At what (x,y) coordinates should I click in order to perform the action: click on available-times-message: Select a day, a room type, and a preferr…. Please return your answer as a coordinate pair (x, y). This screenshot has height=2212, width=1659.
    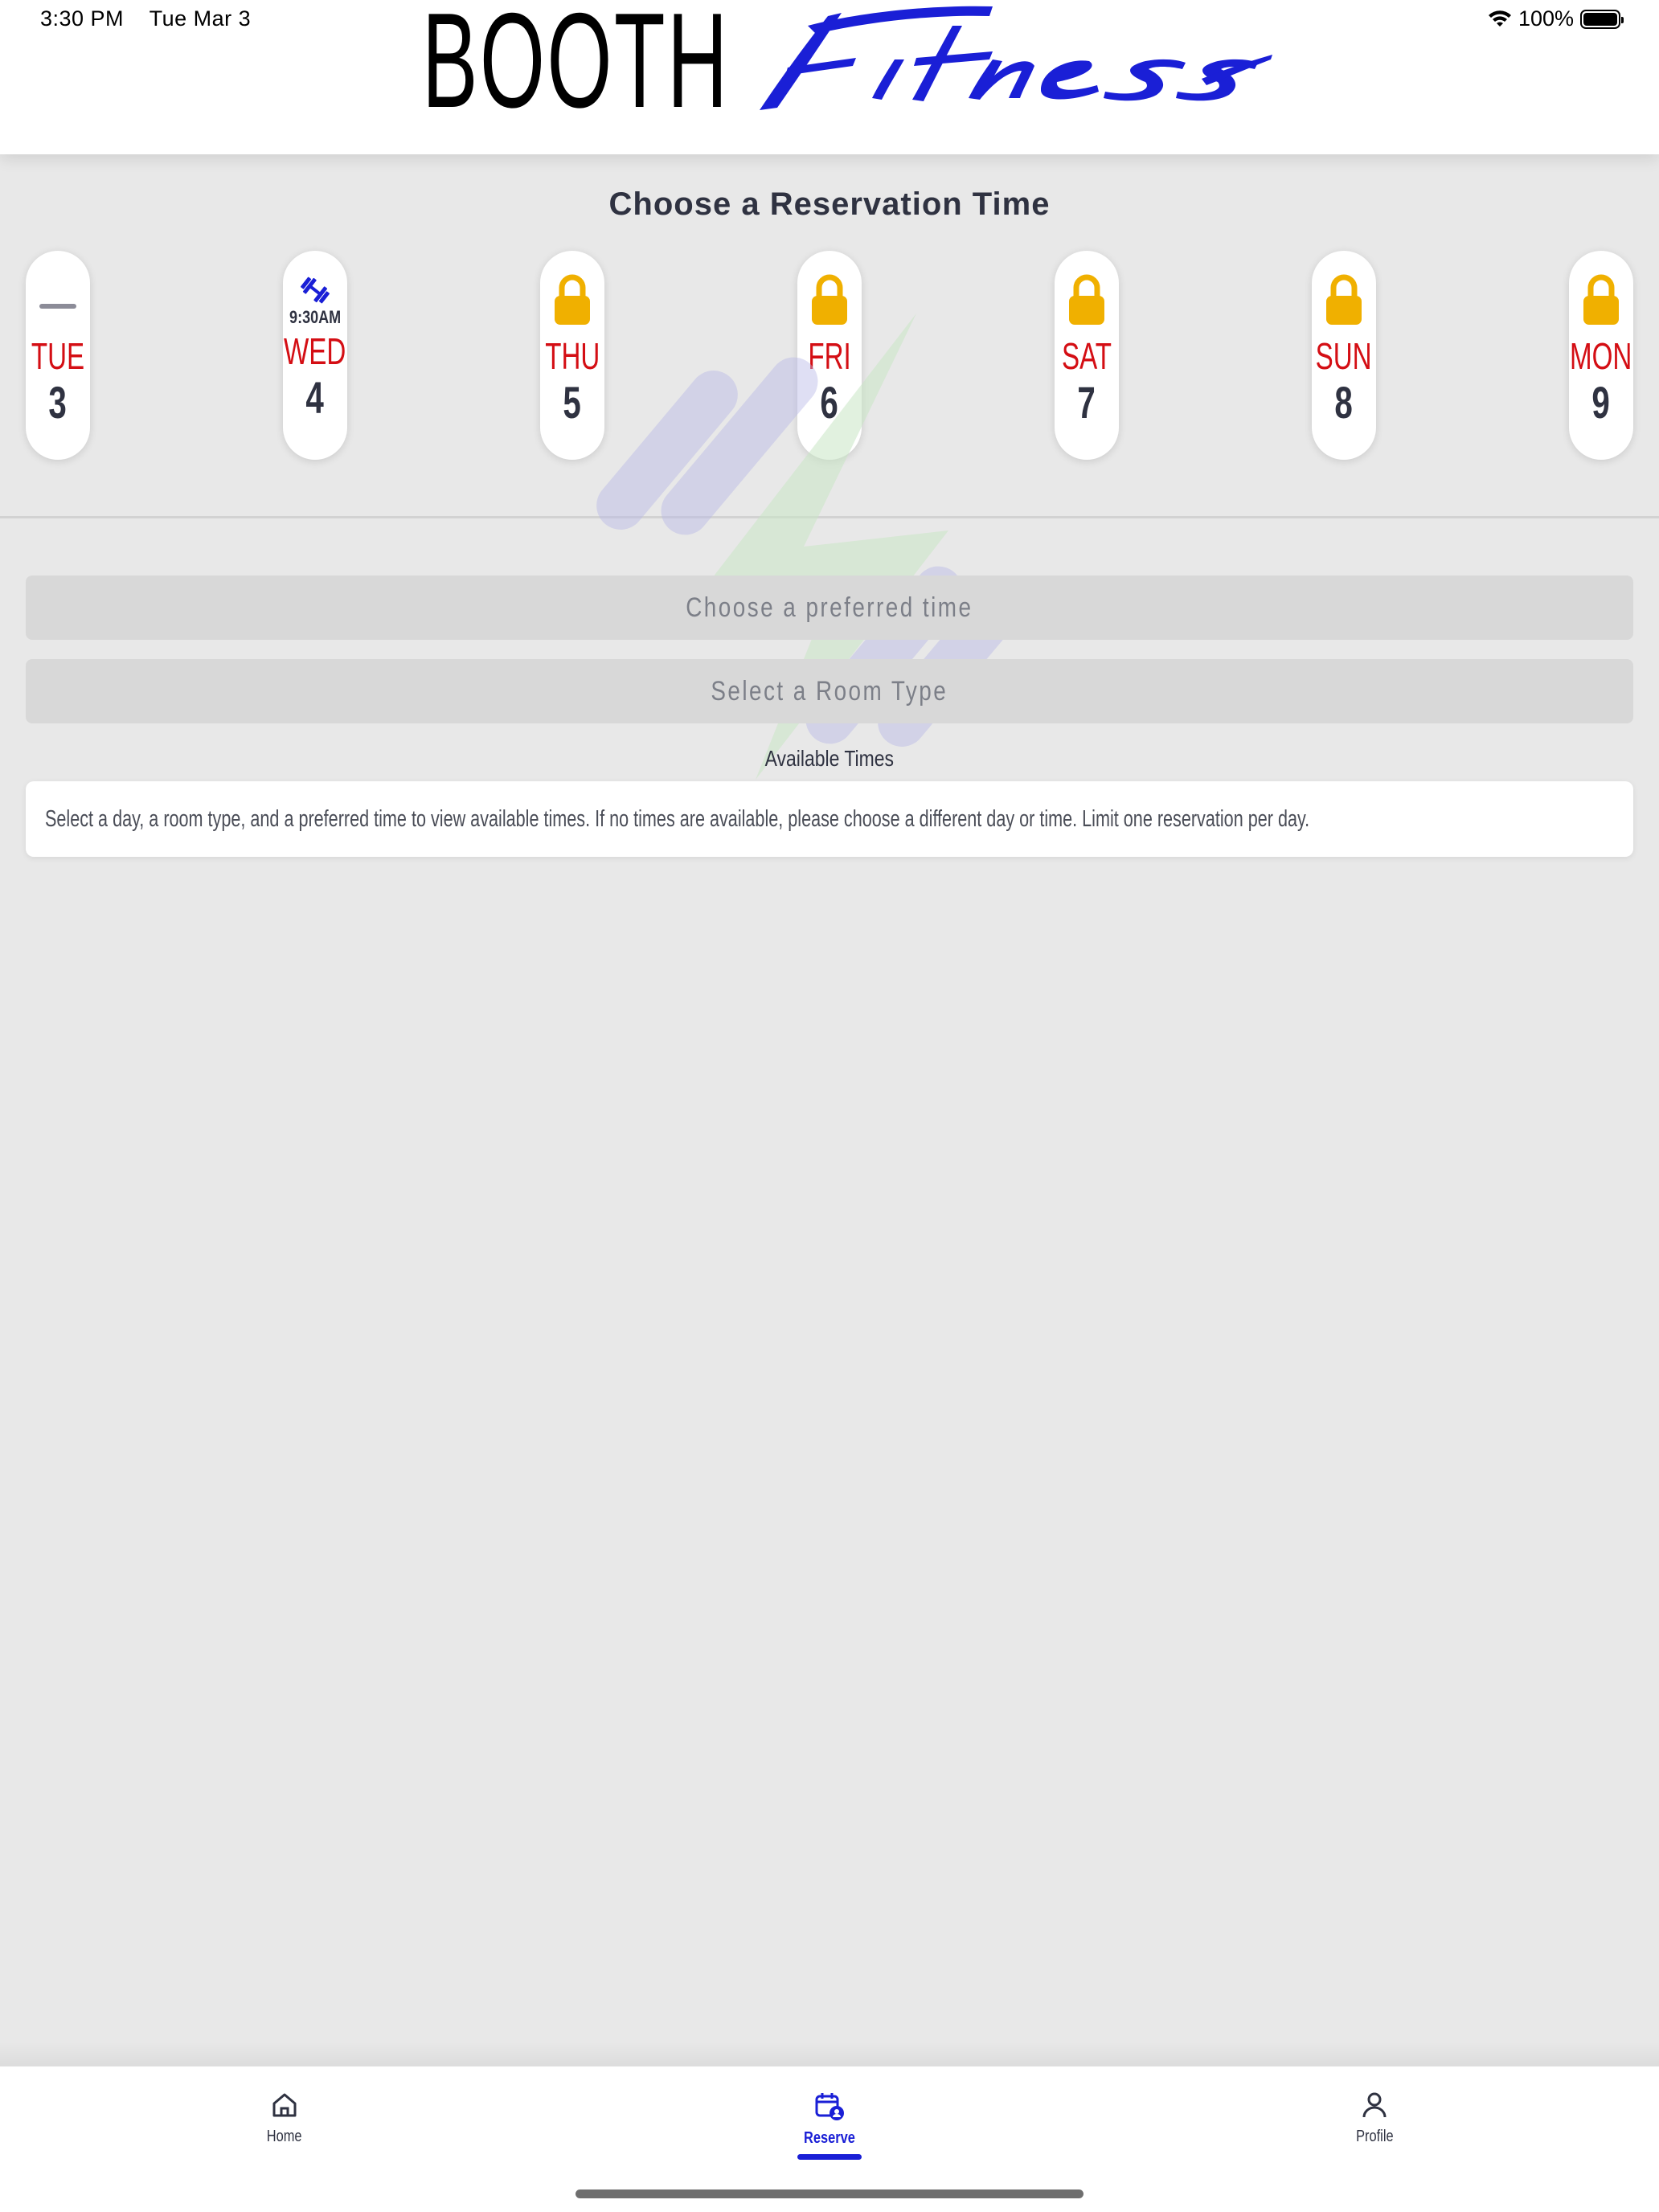
    Looking at the image, I should click on (677, 818).